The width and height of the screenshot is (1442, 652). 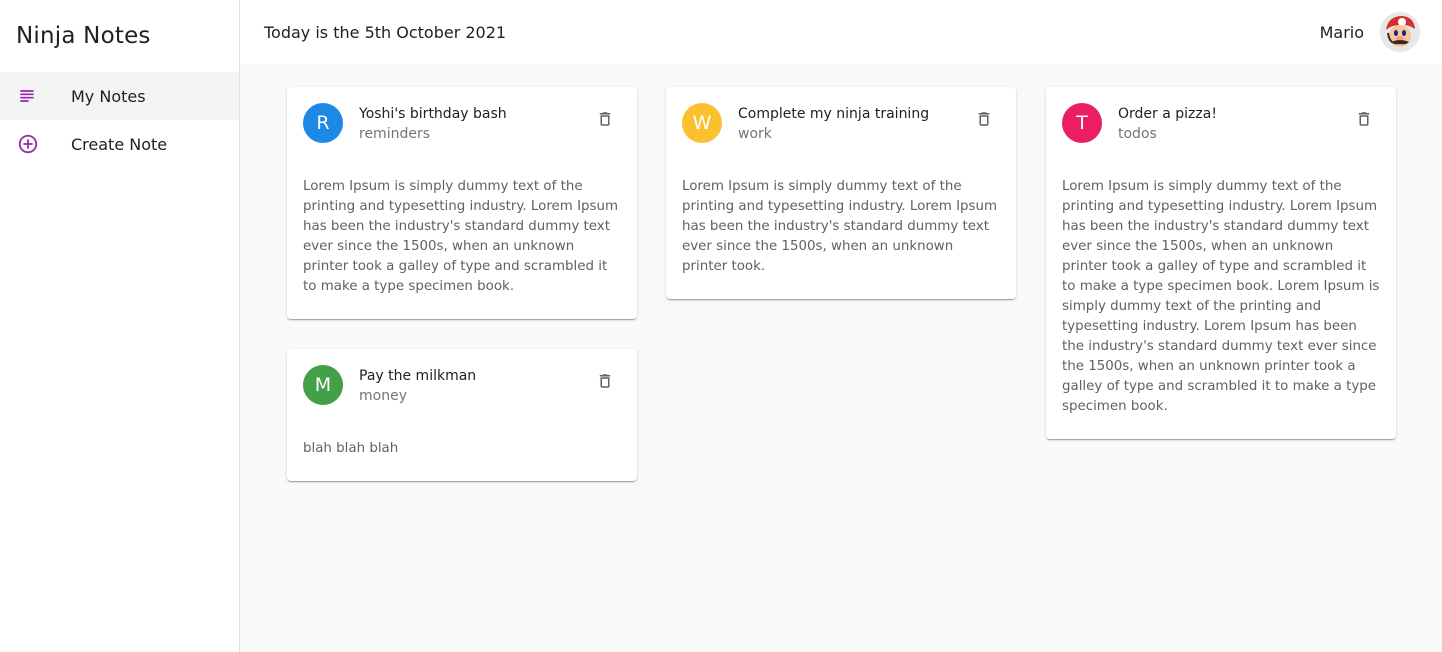 What do you see at coordinates (462, 385) in the screenshot?
I see `note-card-header: M Pay the milkman money` at bounding box center [462, 385].